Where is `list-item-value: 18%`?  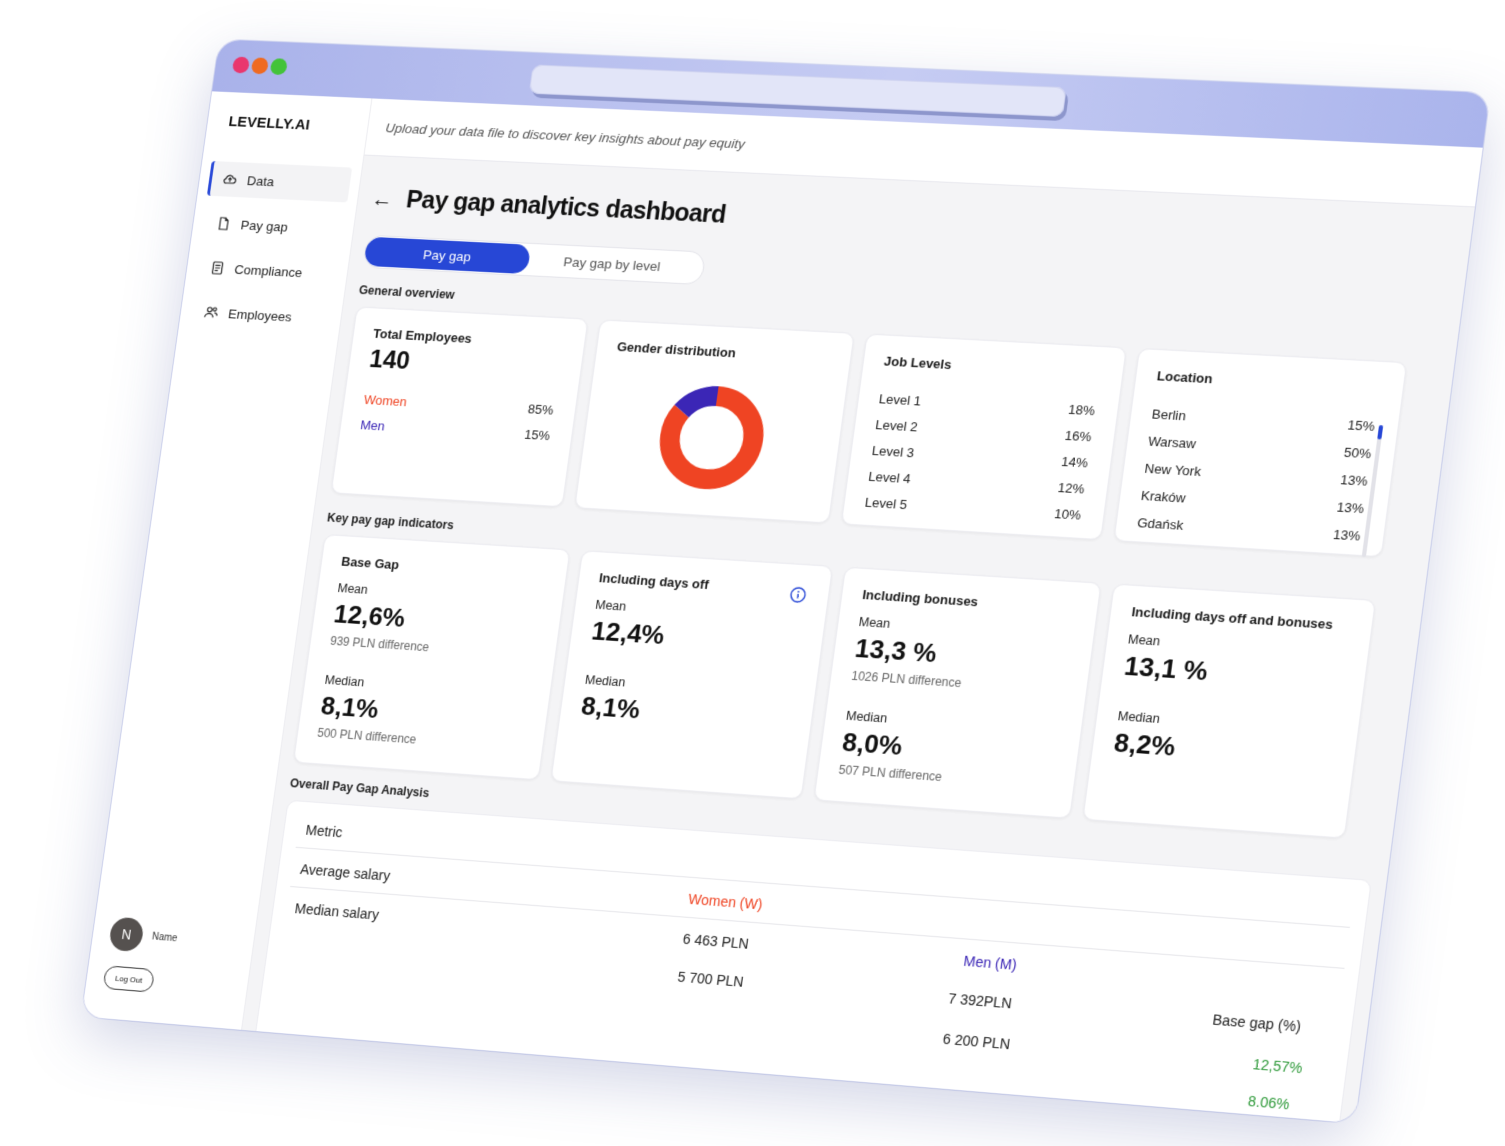
list-item-value: 18% is located at coordinates (1081, 410).